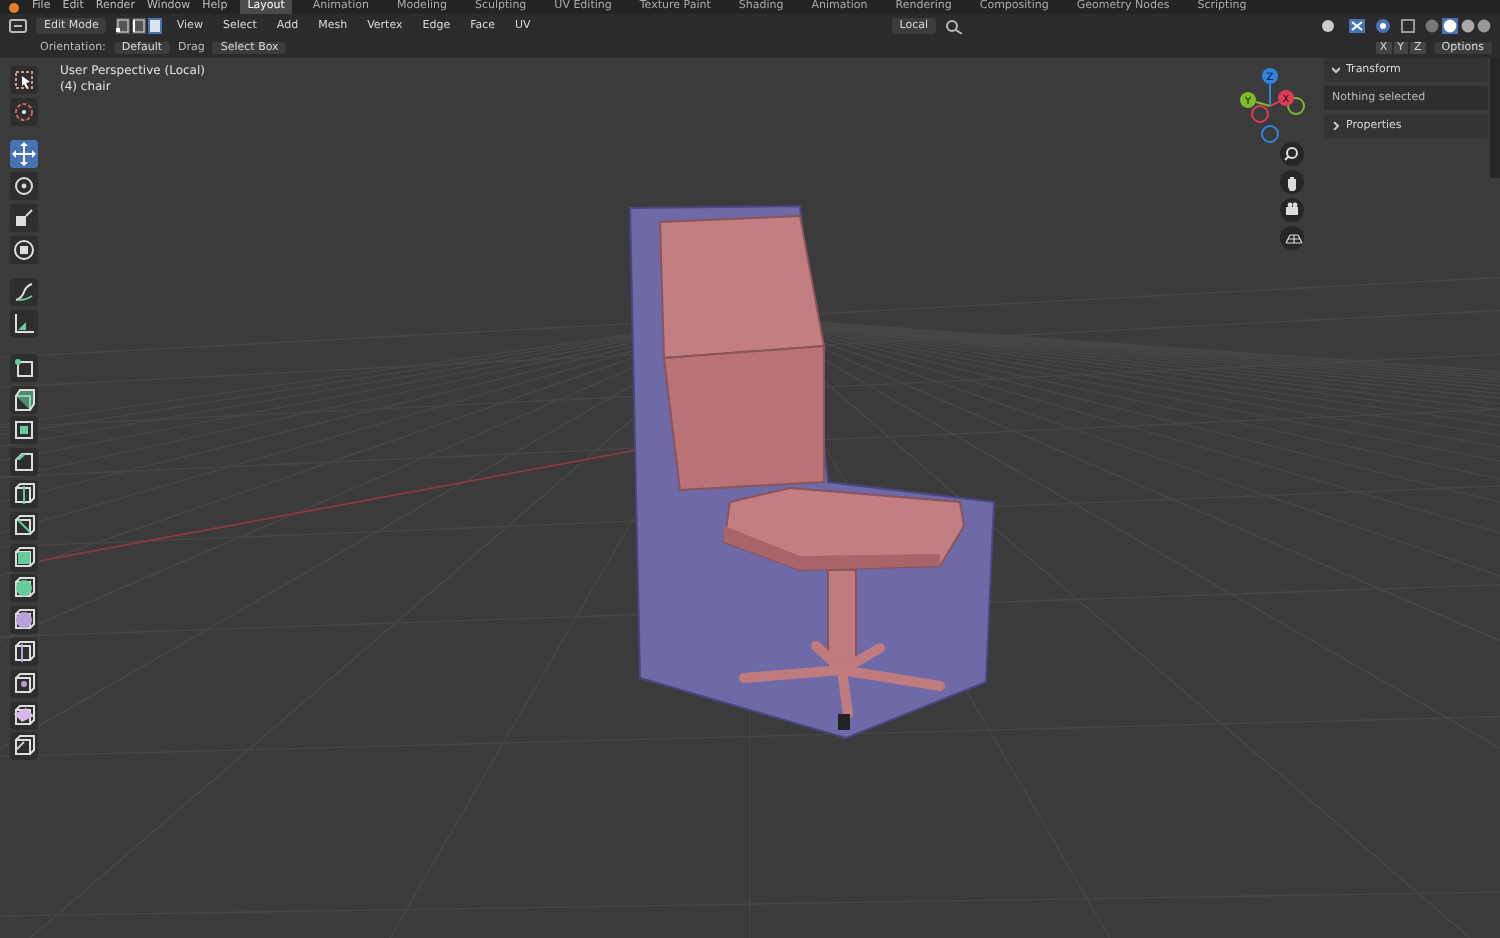 This screenshot has height=938, width=1500. I want to click on scale-tool-button, so click(24, 217).